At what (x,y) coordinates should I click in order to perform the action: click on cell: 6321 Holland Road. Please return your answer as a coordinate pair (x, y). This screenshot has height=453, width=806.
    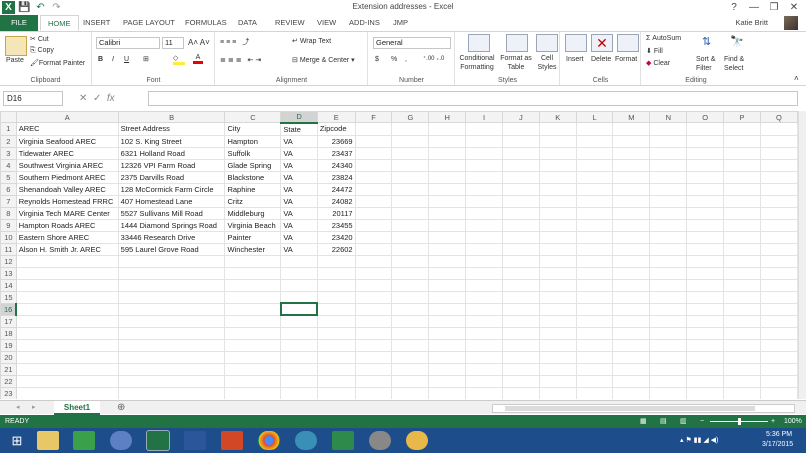
    Looking at the image, I should click on (171, 153).